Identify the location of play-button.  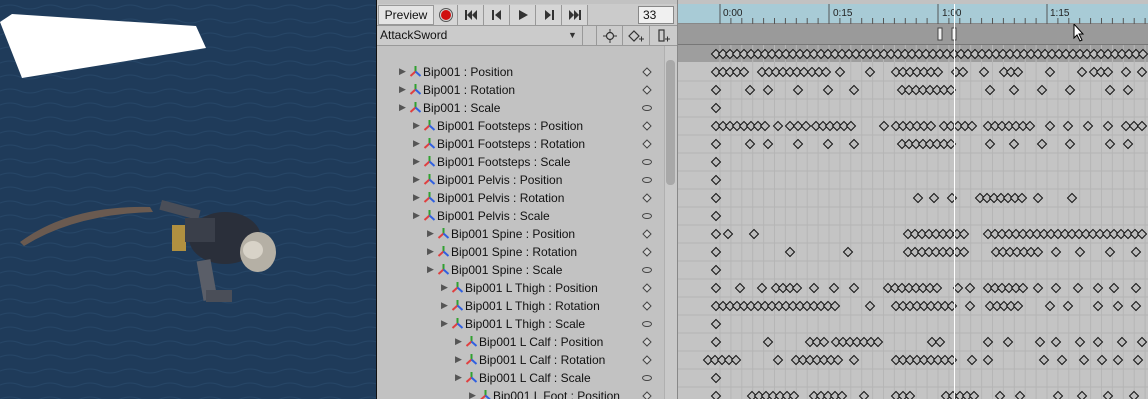
(523, 14).